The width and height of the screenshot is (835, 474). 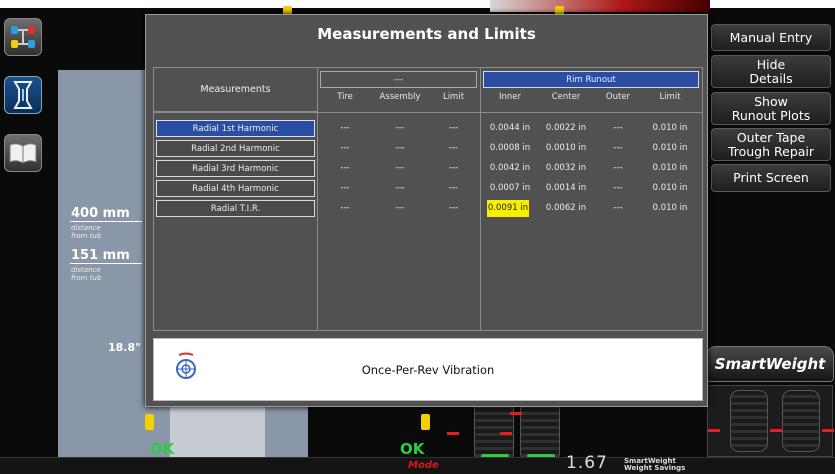 What do you see at coordinates (801, 421) in the screenshot?
I see `tire-graphic-smartweight-right` at bounding box center [801, 421].